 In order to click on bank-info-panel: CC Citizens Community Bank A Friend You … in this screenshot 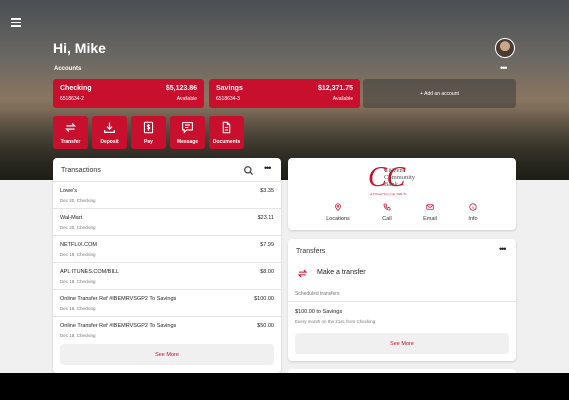, I will do `click(402, 194)`.